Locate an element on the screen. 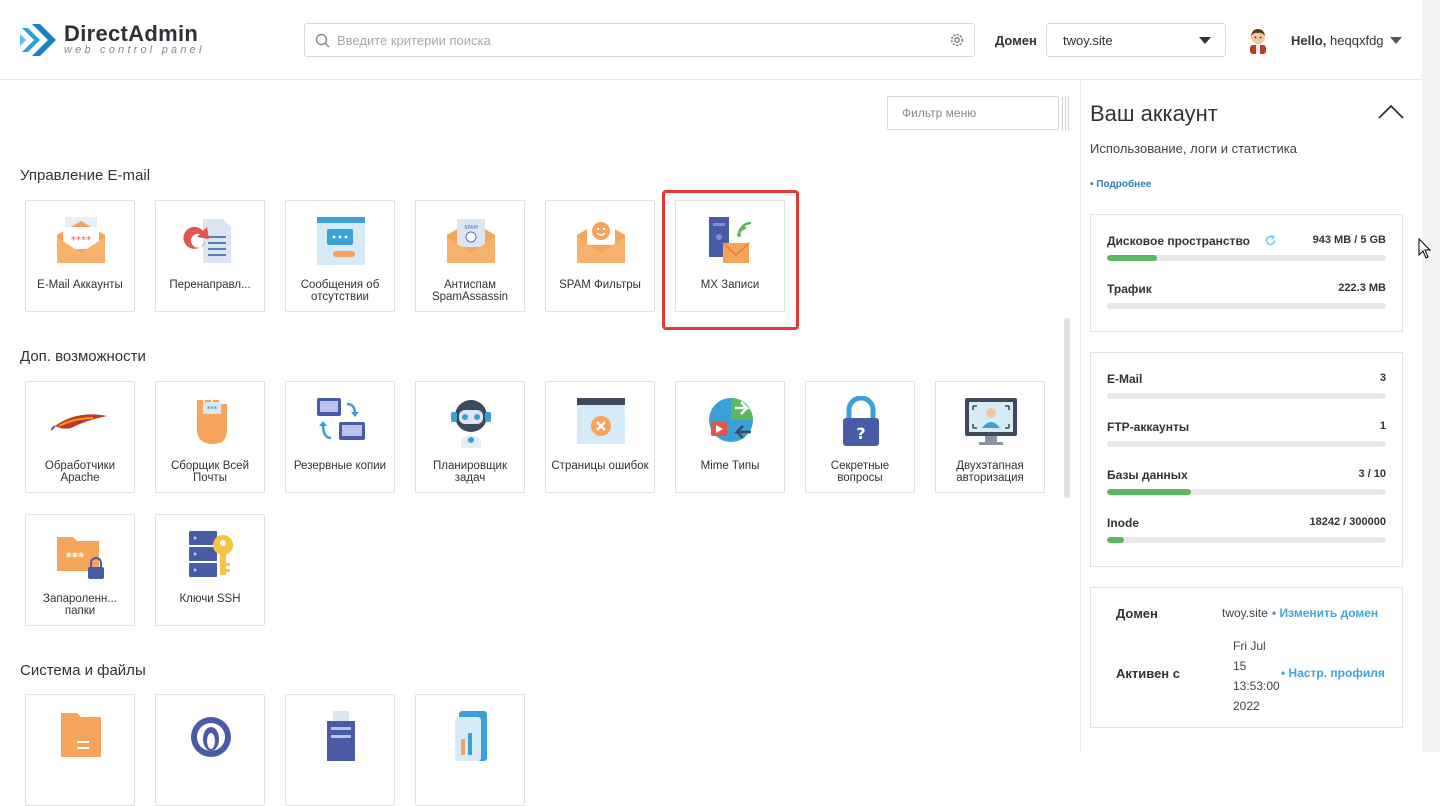 This screenshot has height=806, width=1440. tile-label: Ключи SSH is located at coordinates (210, 599).